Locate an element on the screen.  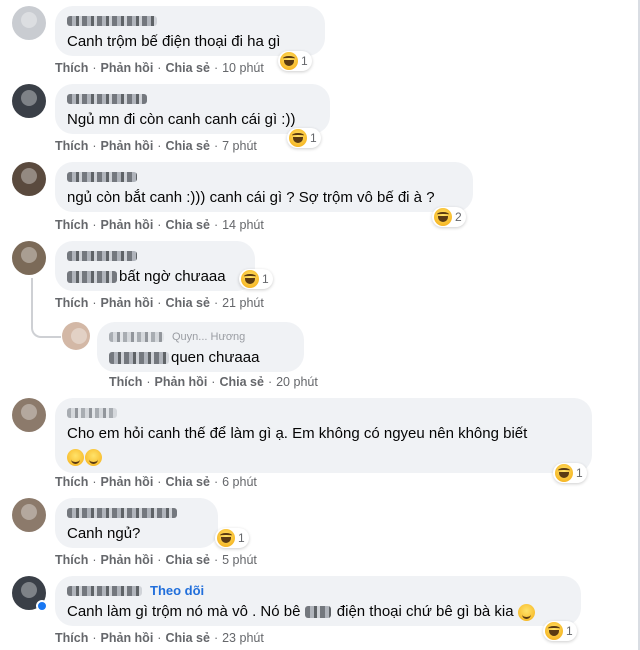
comment-text: Canh ngủ? is located at coordinates (104, 533).